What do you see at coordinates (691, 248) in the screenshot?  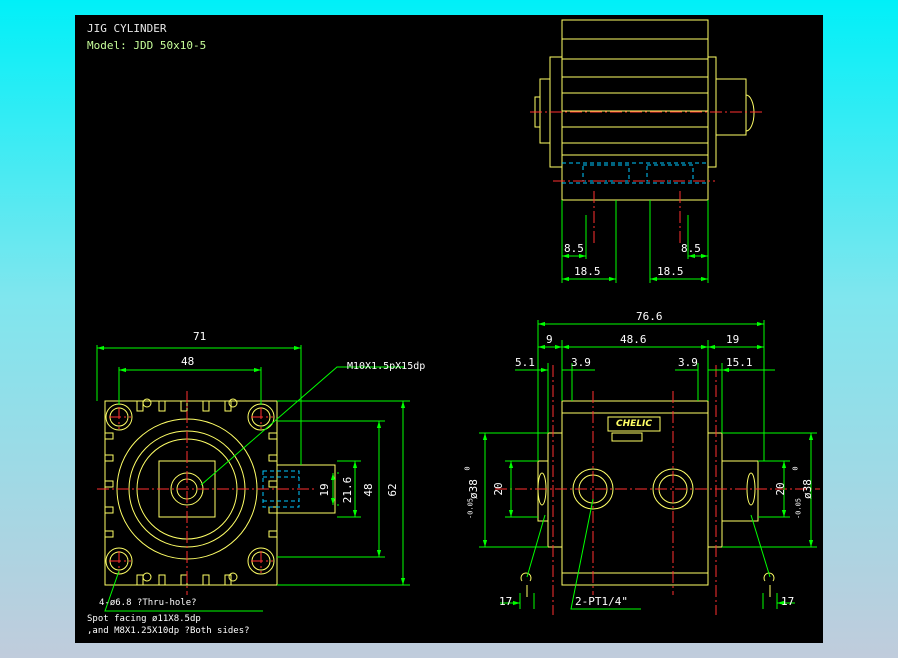 I see `dim-top-8-5-right: 8.5` at bounding box center [691, 248].